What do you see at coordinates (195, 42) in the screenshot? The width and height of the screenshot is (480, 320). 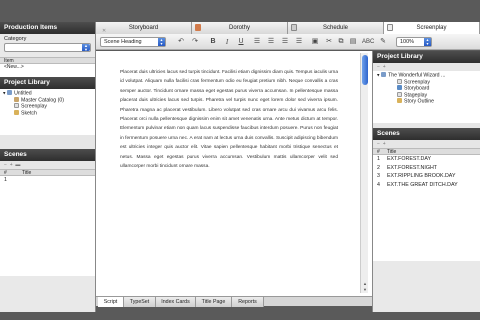 I see `redo-icon: ↷` at bounding box center [195, 42].